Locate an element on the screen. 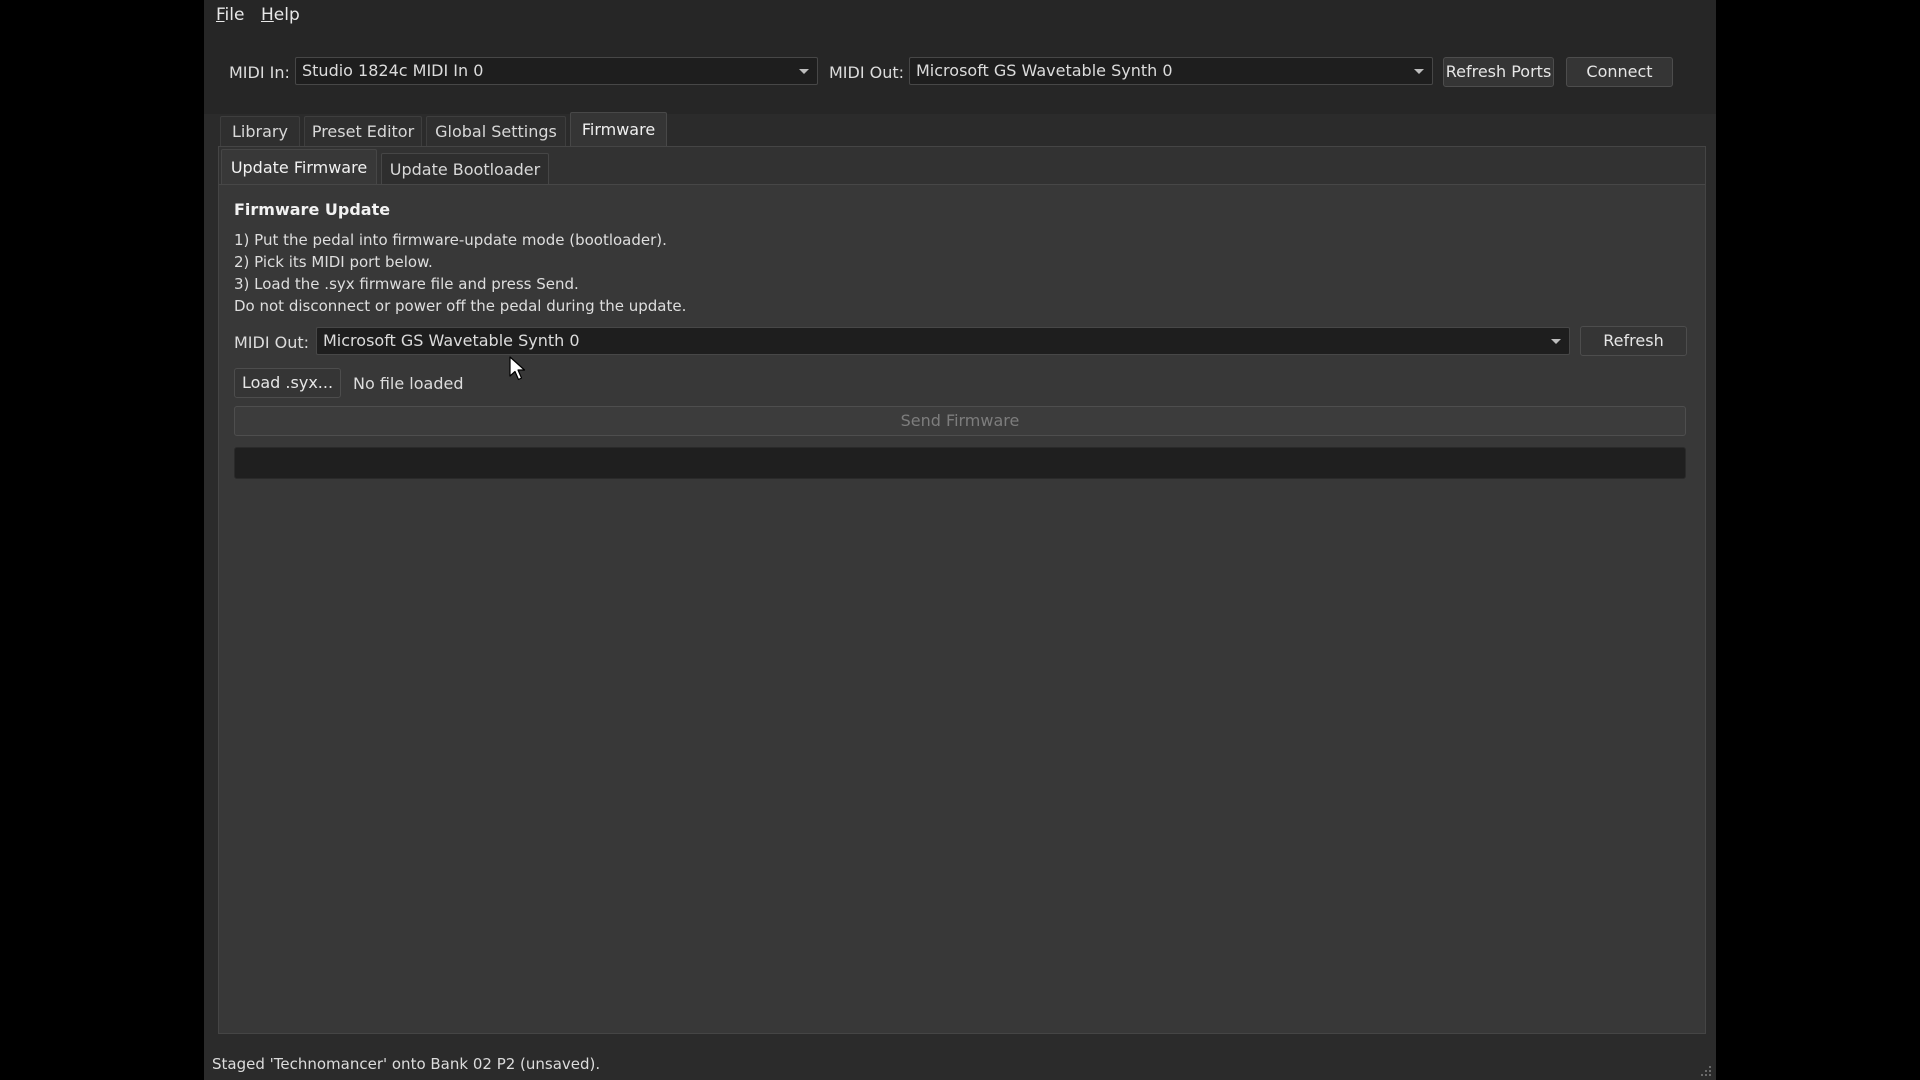  tab-preset-editor: Preset Editor is located at coordinates (363, 131).